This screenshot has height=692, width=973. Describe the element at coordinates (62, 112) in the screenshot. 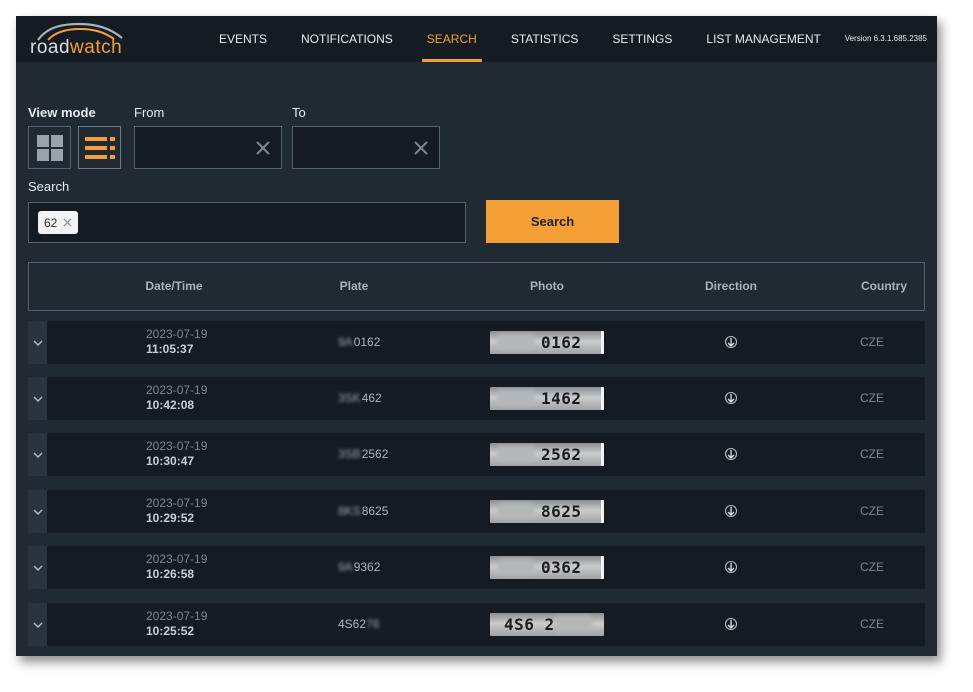

I see `view-mode-label: View mode` at that location.